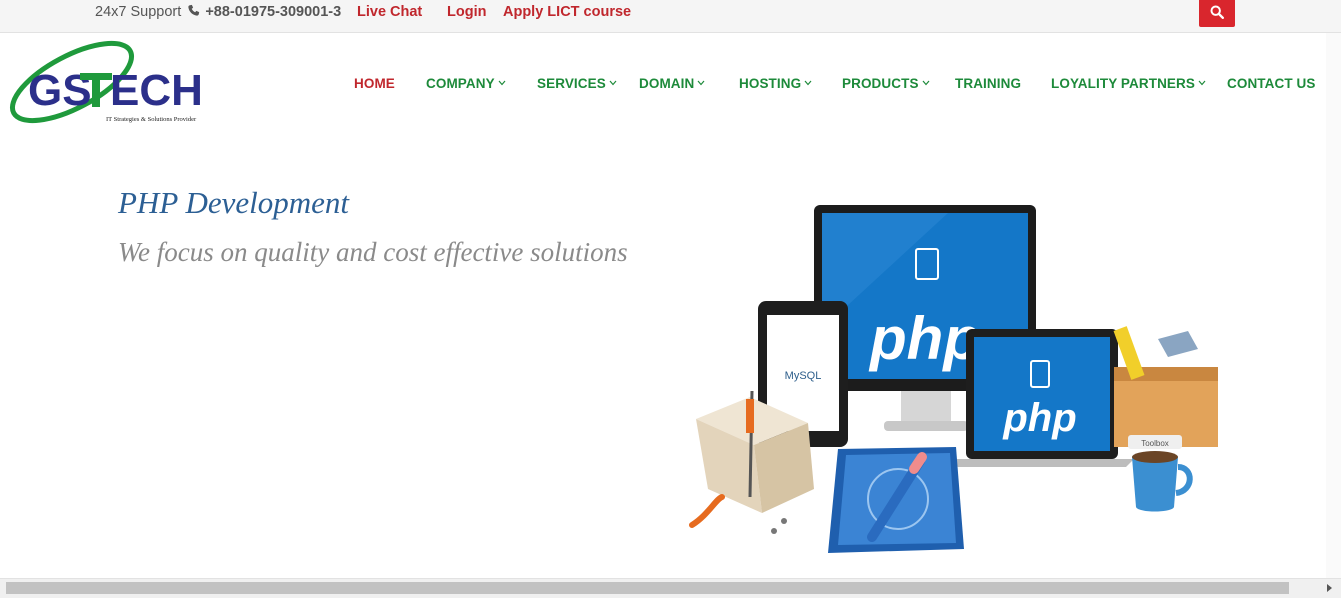  I want to click on nav-training-label: TRAINING, so click(988, 83).